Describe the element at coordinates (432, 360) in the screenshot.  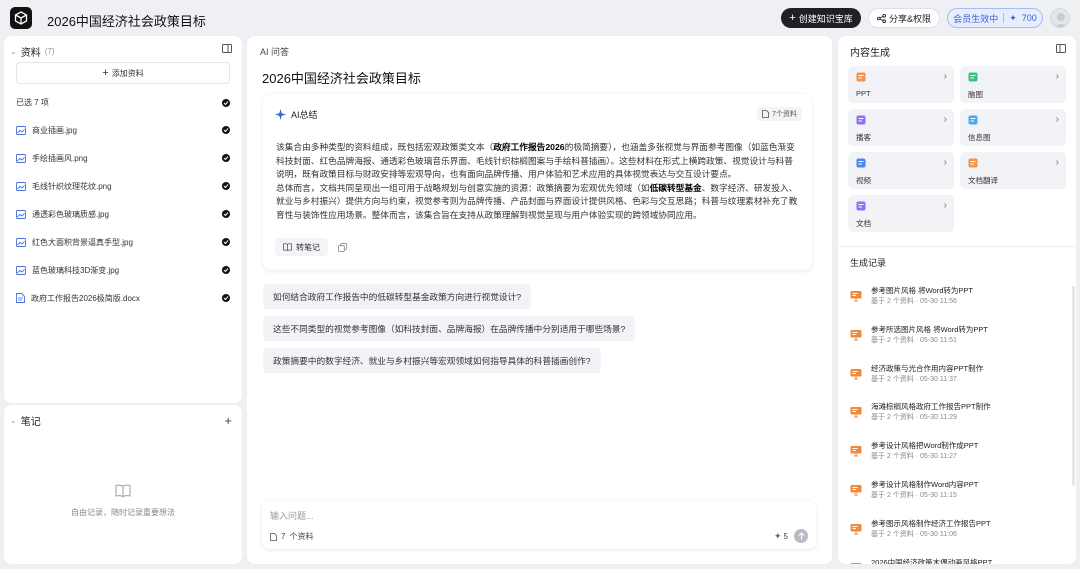
I see `suggested-question-3: 政策摘要中的数字经济、就业与乡村振兴等宏观领域如何指导具体的科普插画创作?` at that location.